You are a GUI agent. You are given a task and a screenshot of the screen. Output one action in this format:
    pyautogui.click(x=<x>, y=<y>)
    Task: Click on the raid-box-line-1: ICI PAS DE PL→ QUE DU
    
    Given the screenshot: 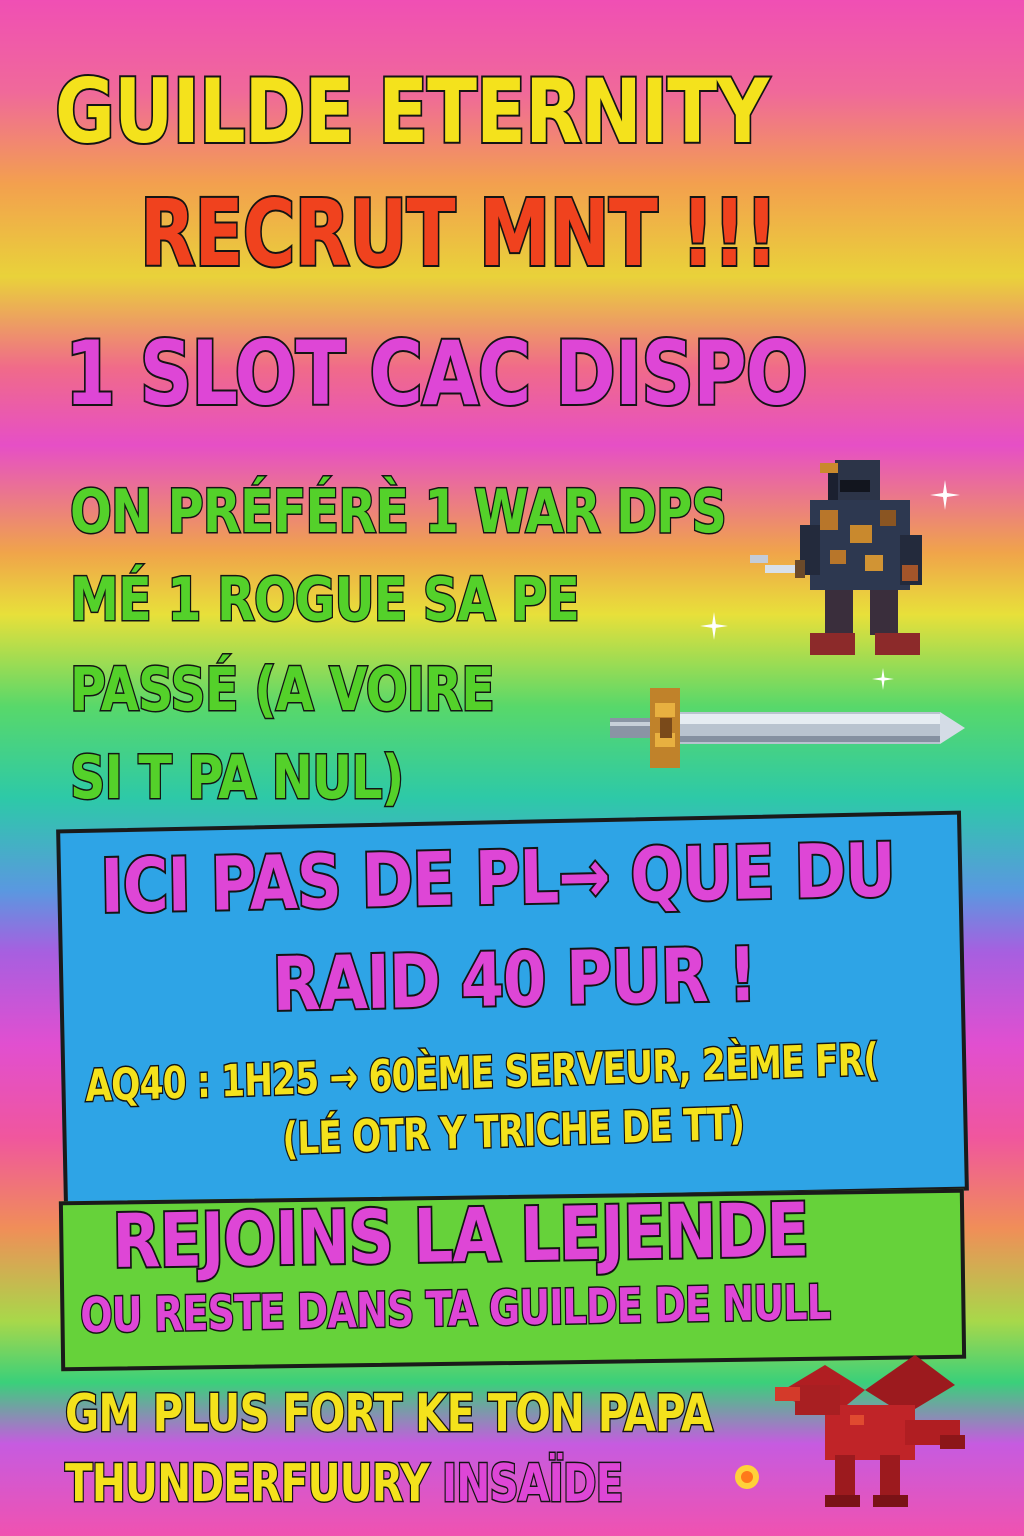 What is the action you would take?
    pyautogui.click(x=497, y=879)
    